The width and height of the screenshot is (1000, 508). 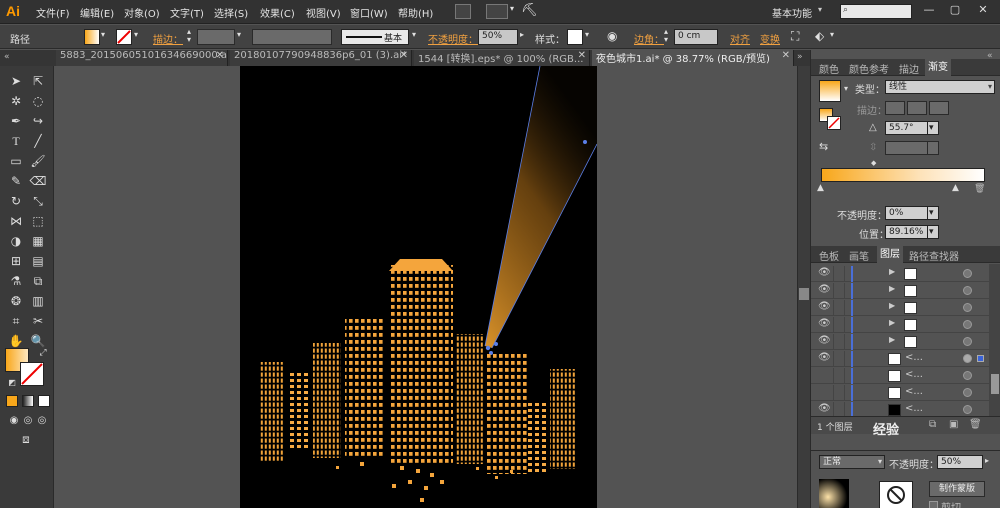 What do you see at coordinates (933, 148) in the screenshot?
I see `aspect-dropdown` at bounding box center [933, 148].